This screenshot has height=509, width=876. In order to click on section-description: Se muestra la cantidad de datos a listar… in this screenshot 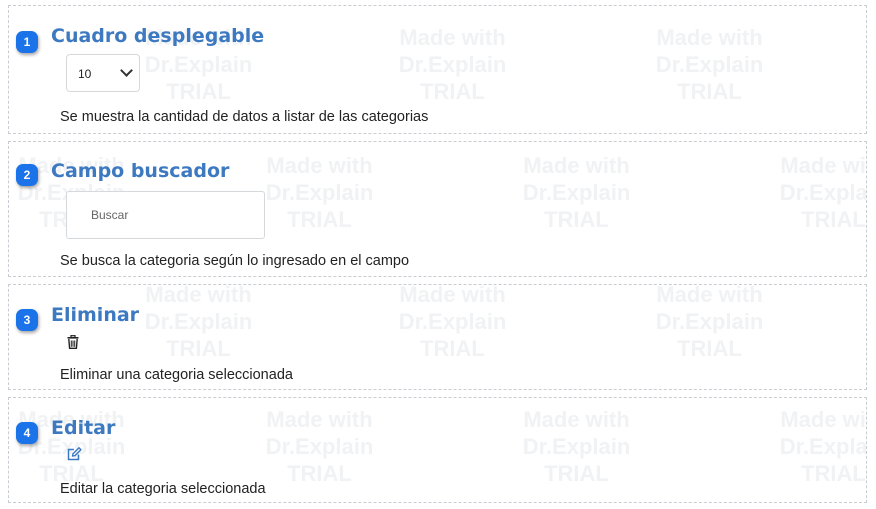, I will do `click(244, 117)`.